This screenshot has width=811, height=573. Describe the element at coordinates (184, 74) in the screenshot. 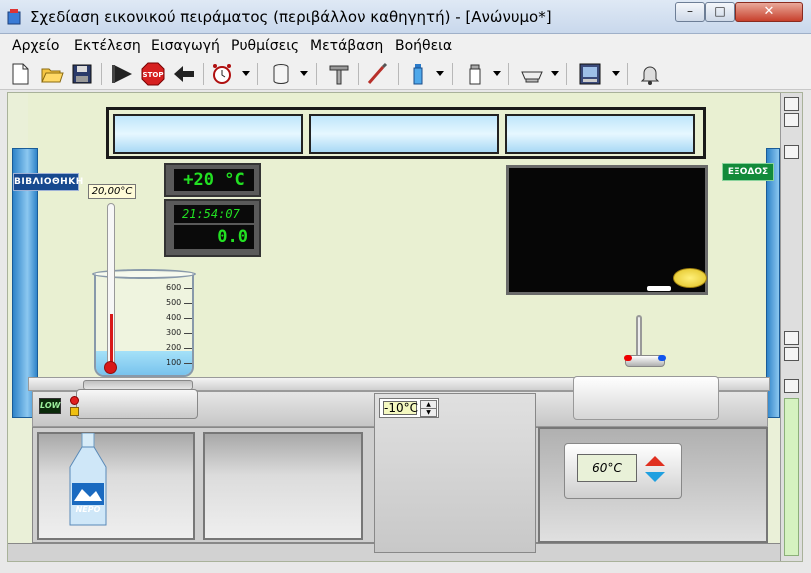

I see `back-arrow-icon` at that location.